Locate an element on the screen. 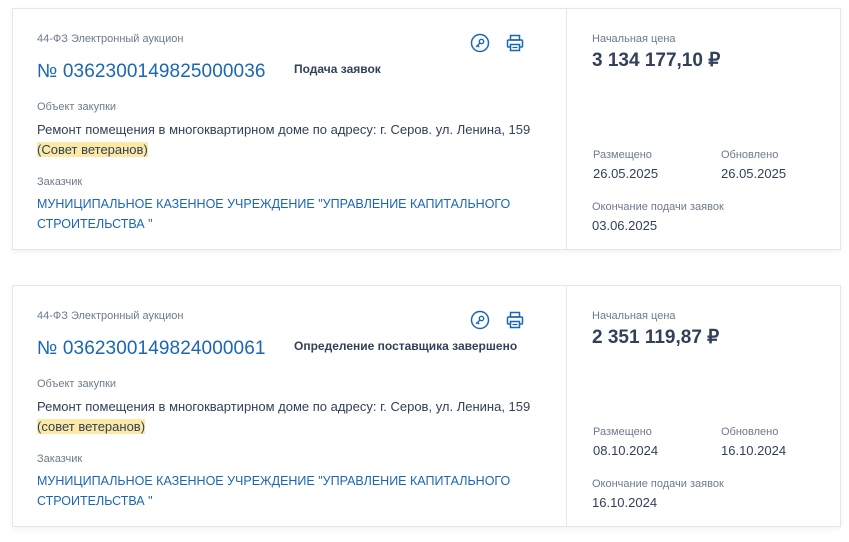 This screenshot has width=849, height=542. posted-date: 08.10.2024 is located at coordinates (626, 450).